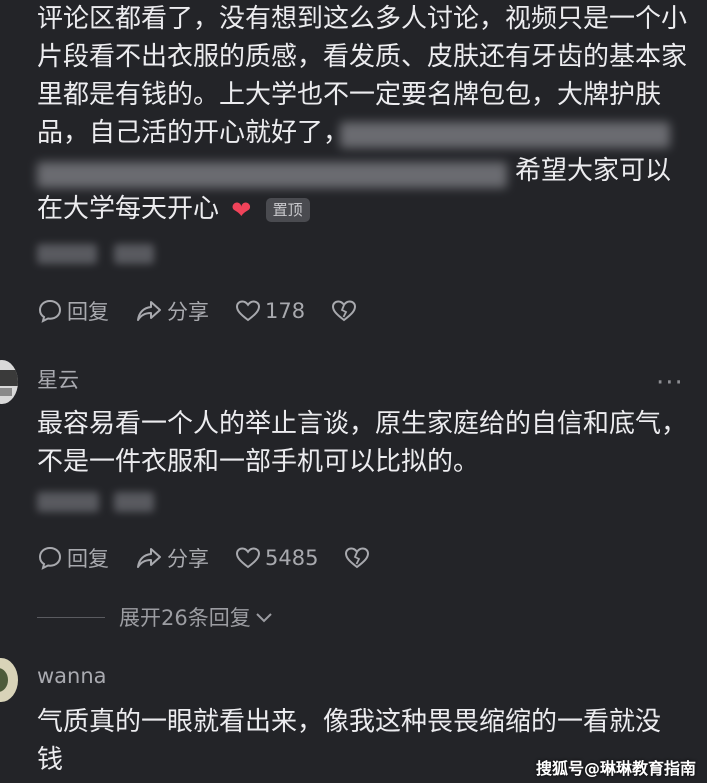  Describe the element at coordinates (212, 311) in the screenshot. I see `comment-1-actions: 回复 分享 178` at that location.